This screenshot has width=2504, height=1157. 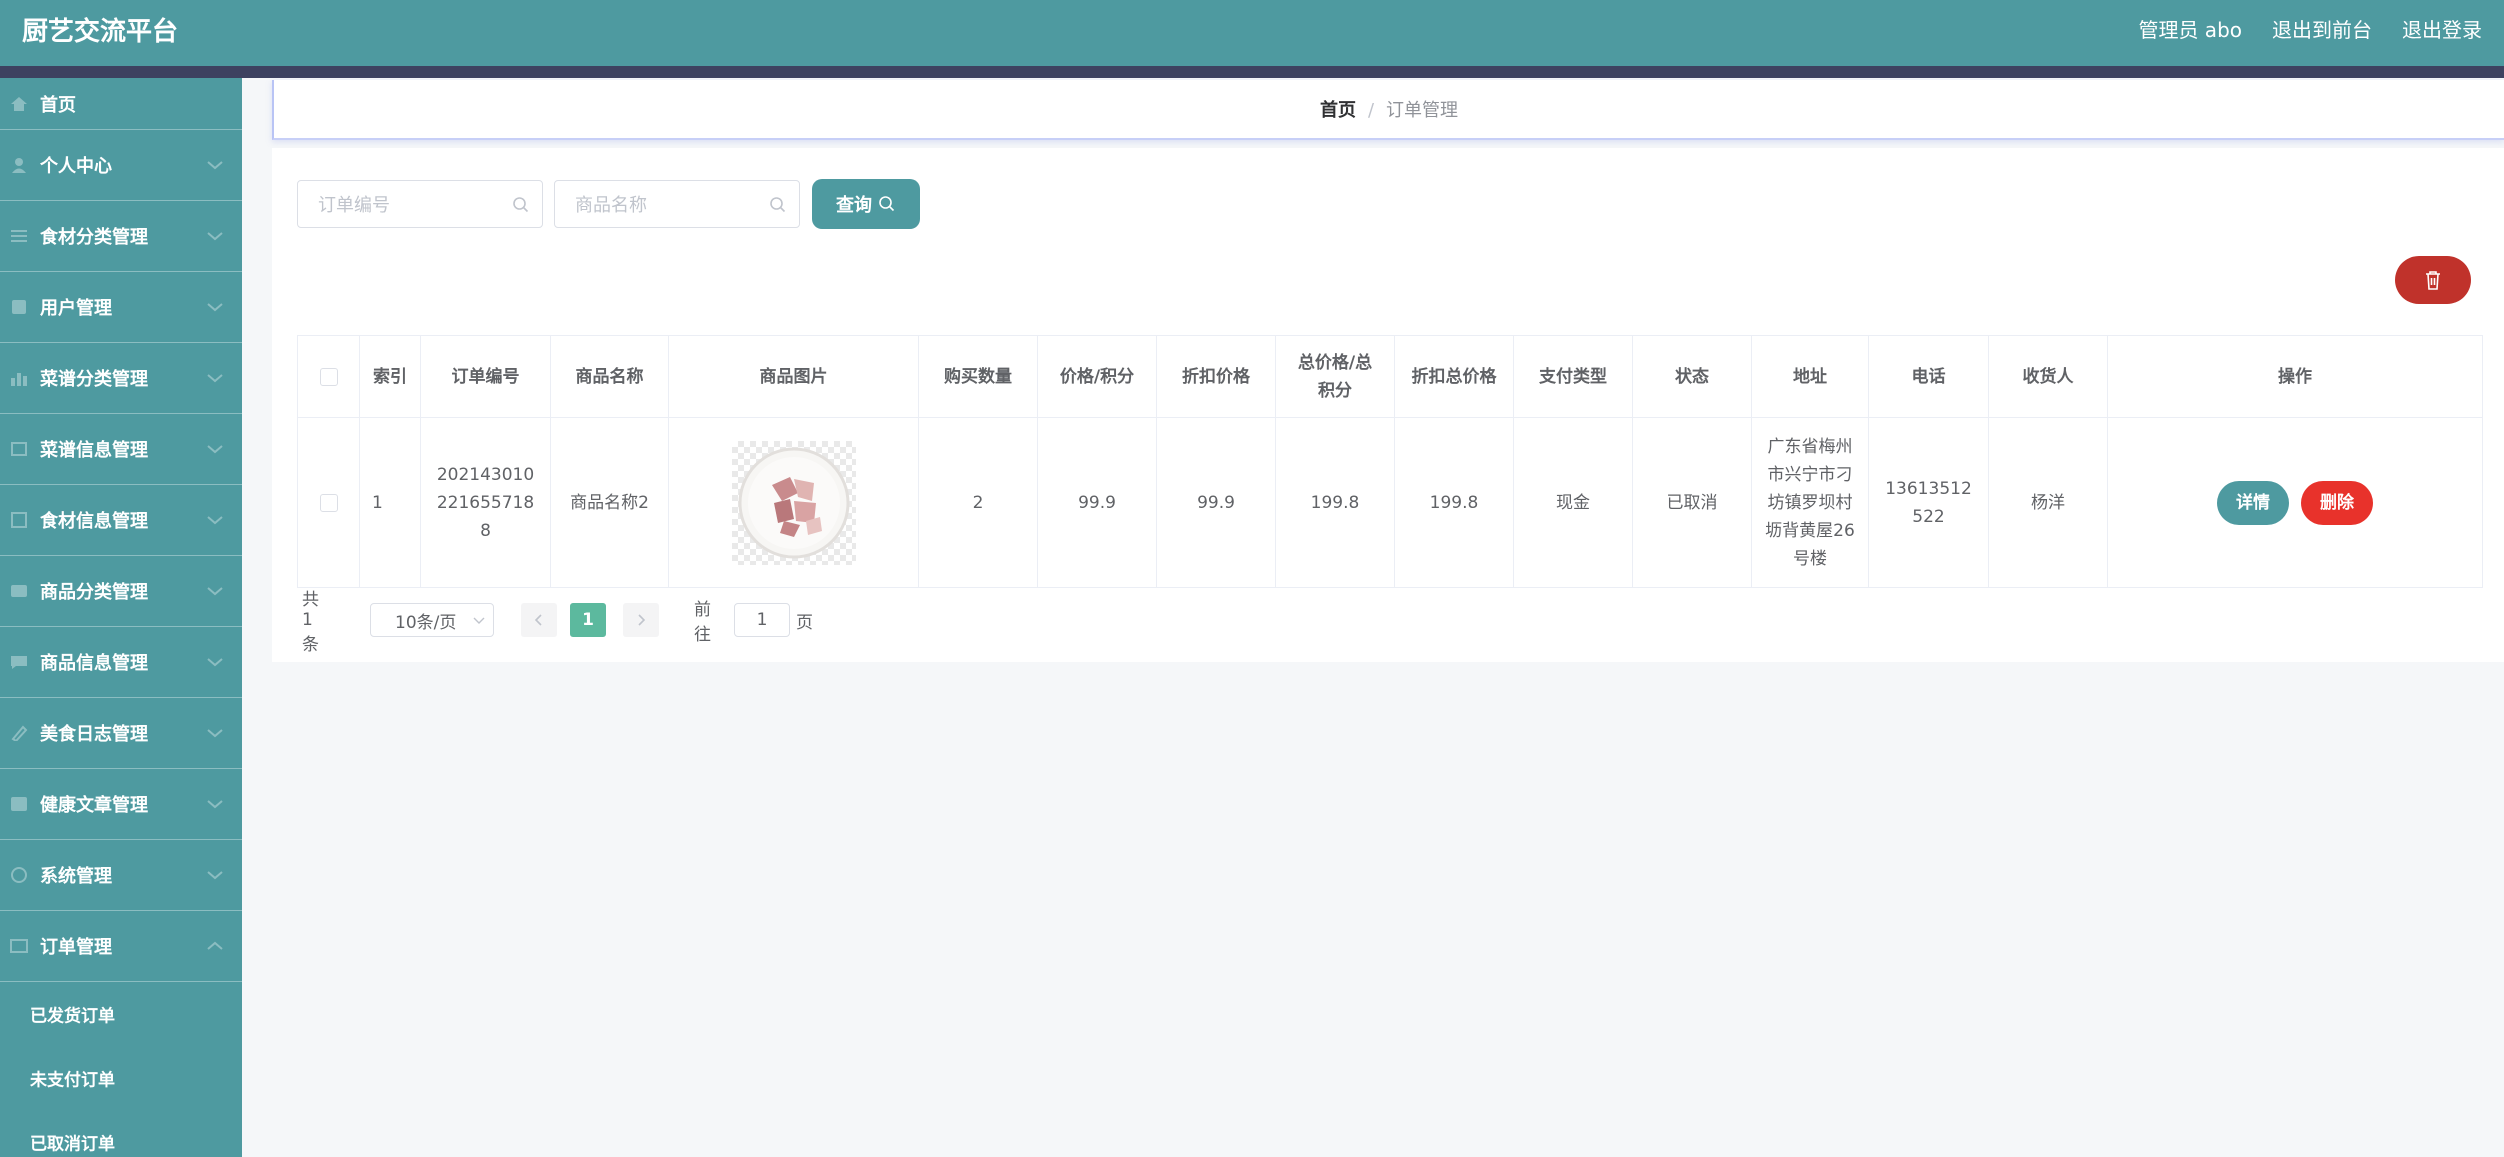 I want to click on select-all-checkbox, so click(x=328, y=376).